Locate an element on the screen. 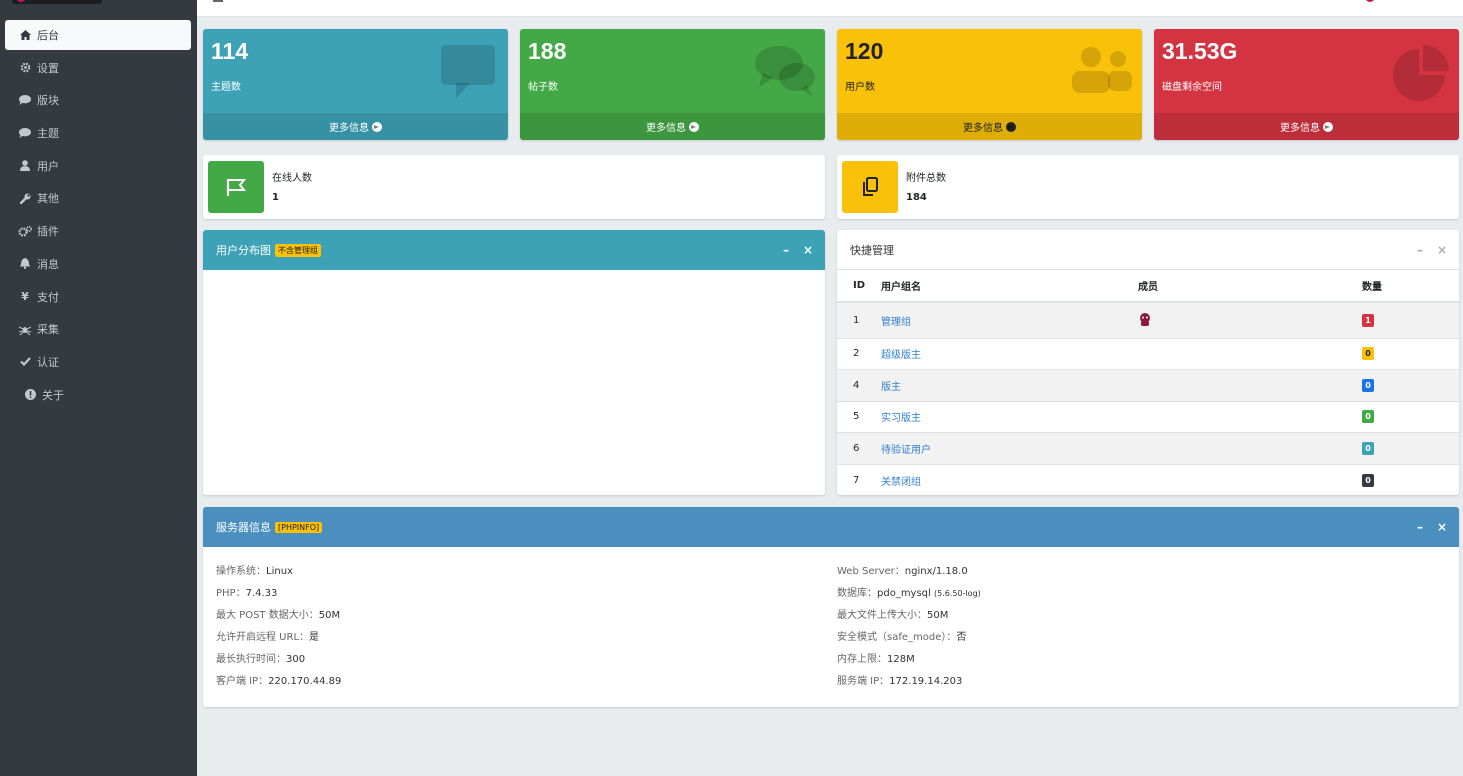 The height and width of the screenshot is (776, 1463). sidebar-item-plugins: 插件 is located at coordinates (98, 231).